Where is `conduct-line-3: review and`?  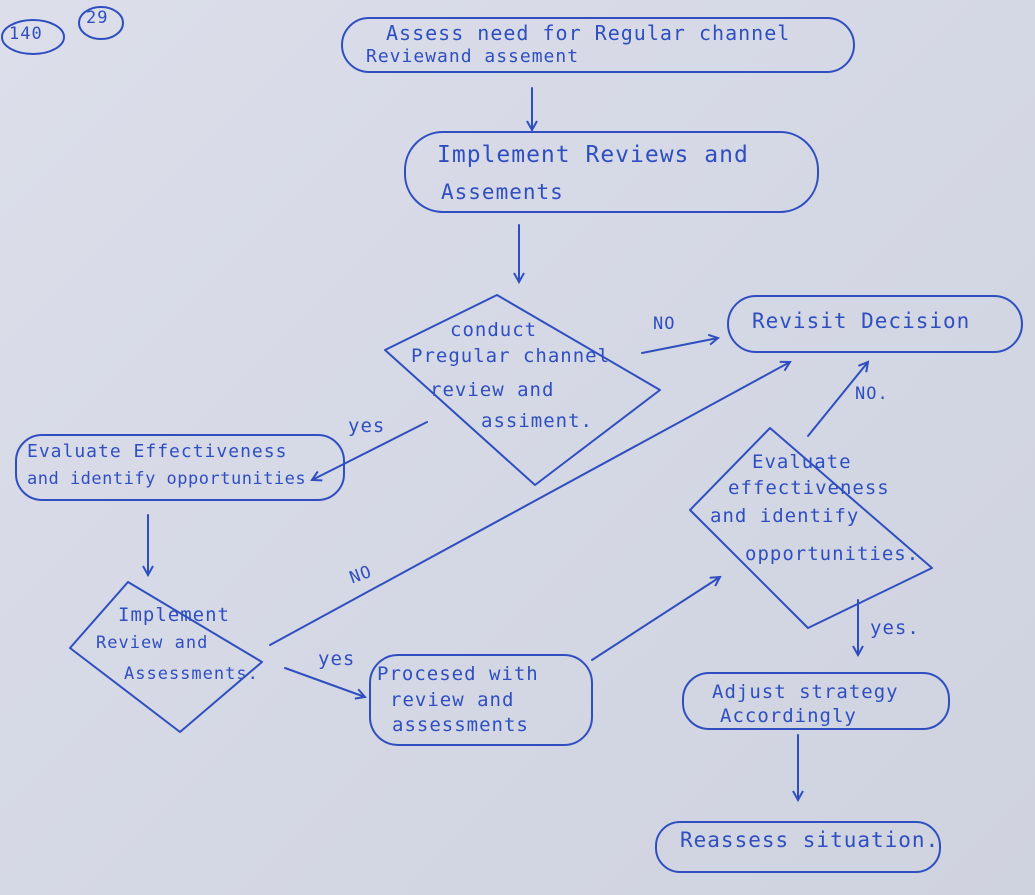 conduct-line-3: review and is located at coordinates (492, 390).